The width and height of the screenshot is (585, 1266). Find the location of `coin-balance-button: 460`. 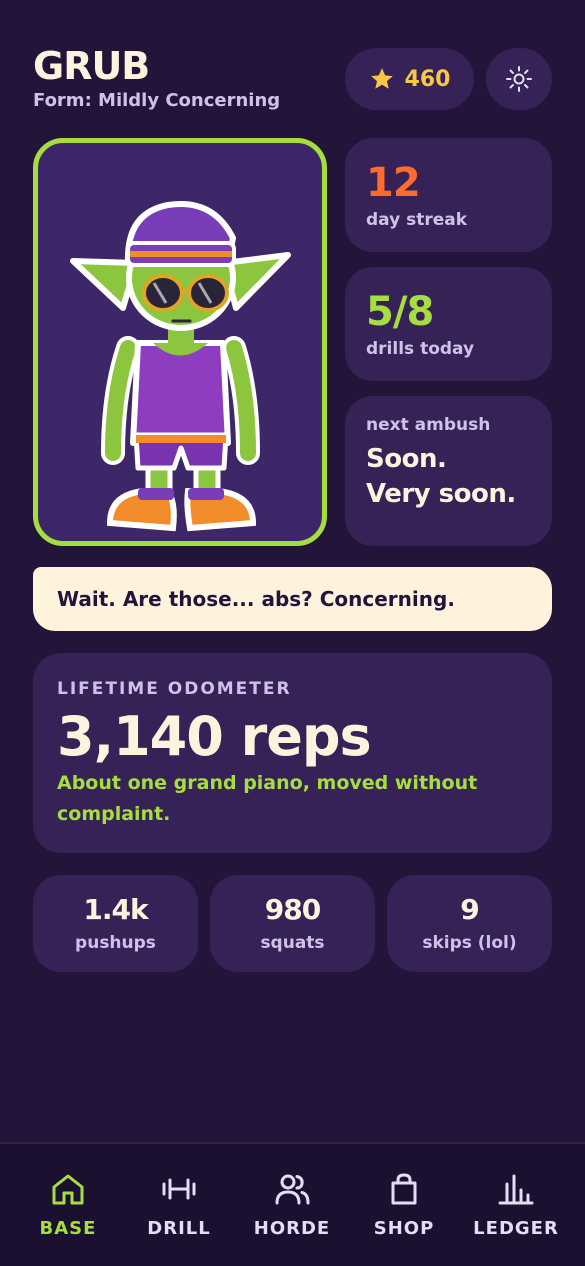

coin-balance-button: 460 is located at coordinates (409, 79).